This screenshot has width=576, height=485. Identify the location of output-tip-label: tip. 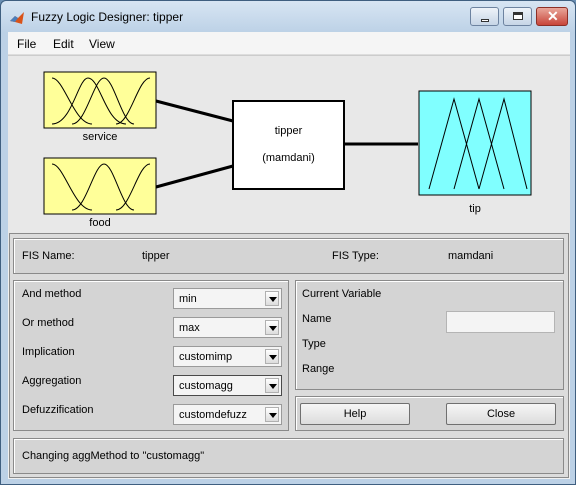
(475, 209).